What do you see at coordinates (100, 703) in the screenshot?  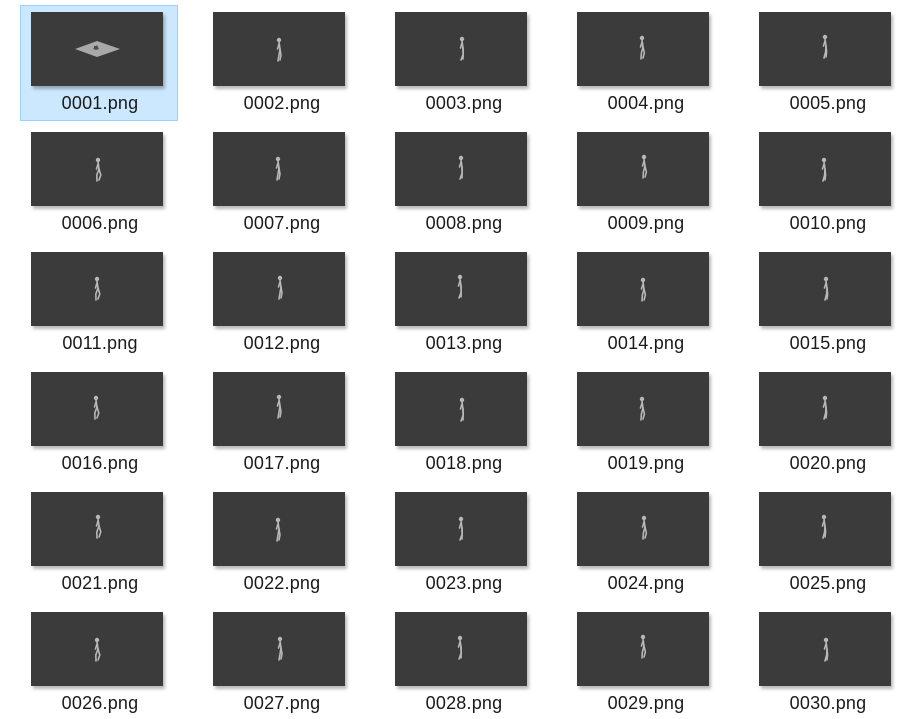 I see `file-name: 0026.png` at bounding box center [100, 703].